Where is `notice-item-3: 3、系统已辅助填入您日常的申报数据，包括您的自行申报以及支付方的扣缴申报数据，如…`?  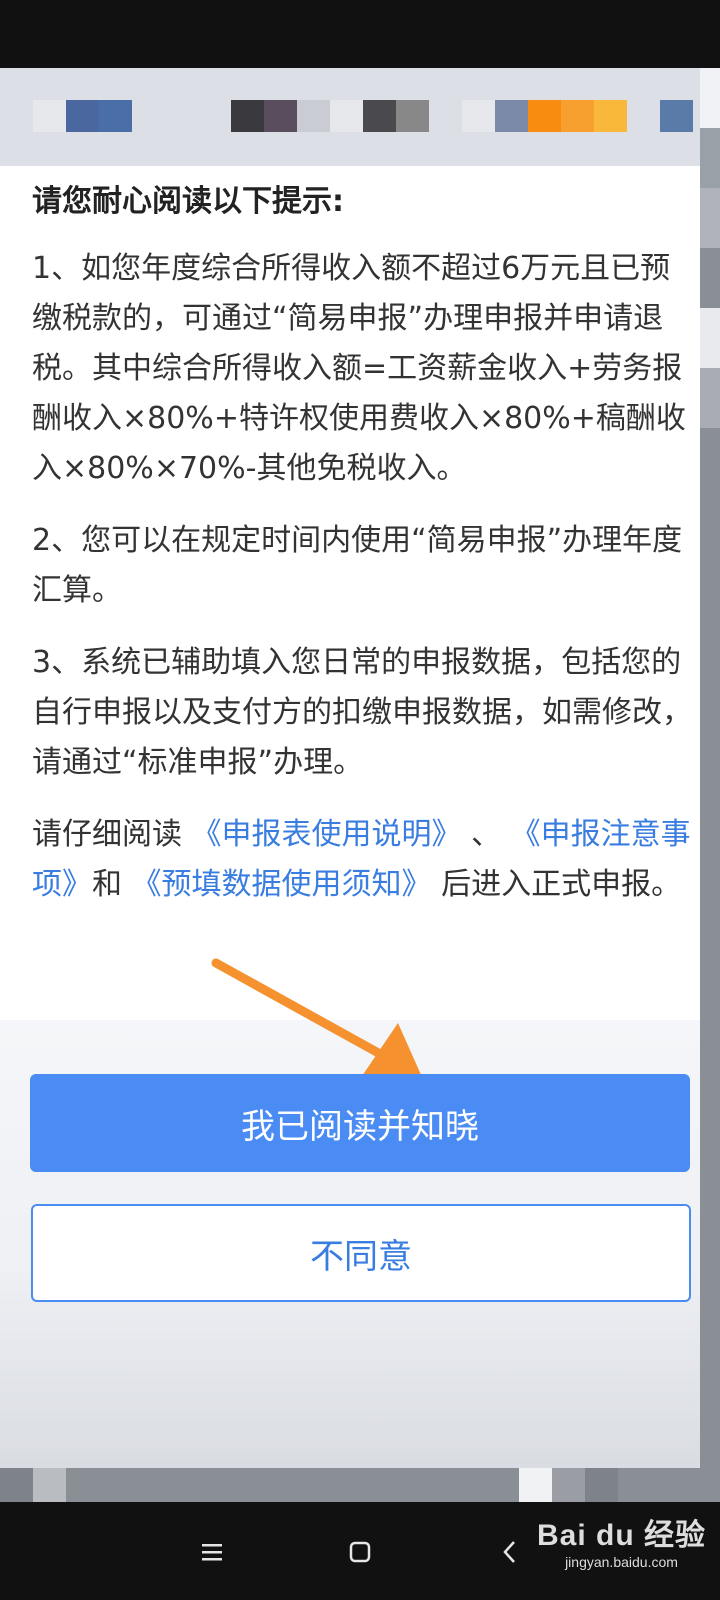 notice-item-3: 3、系统已辅助填入您日常的申报数据，包括您的自行申报以及支付方的扣缴申报数据，如… is located at coordinates (362, 712).